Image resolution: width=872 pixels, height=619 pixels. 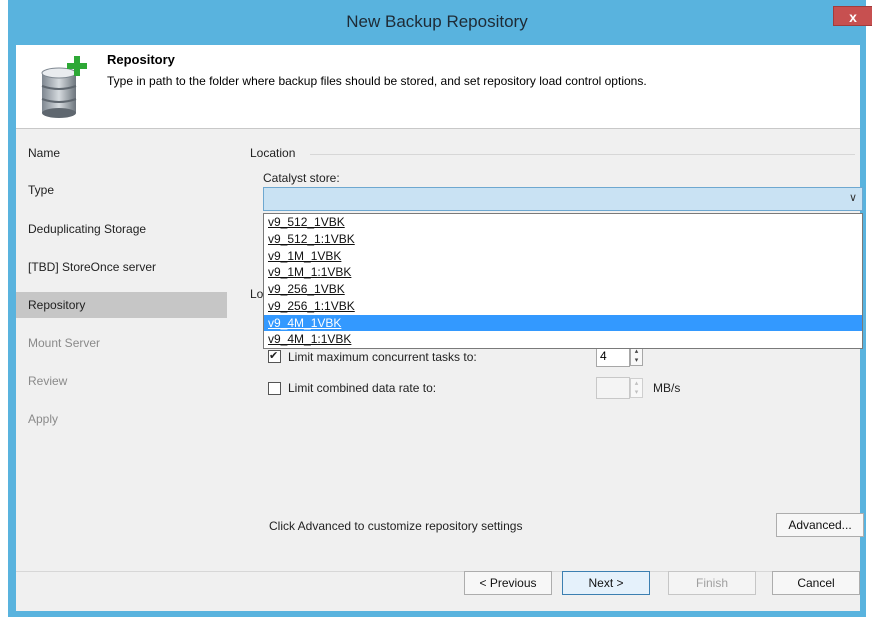 I want to click on chevron-down-icon: ∨, so click(x=853, y=197).